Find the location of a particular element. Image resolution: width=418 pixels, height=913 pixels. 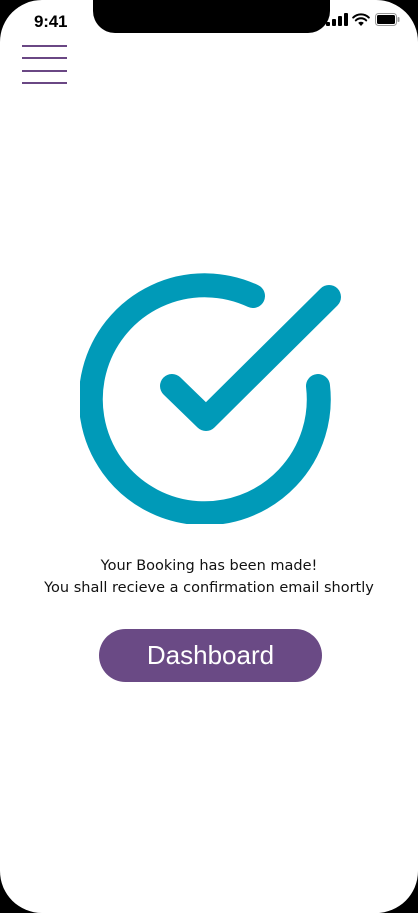

battery-icon is located at coordinates (387, 19).